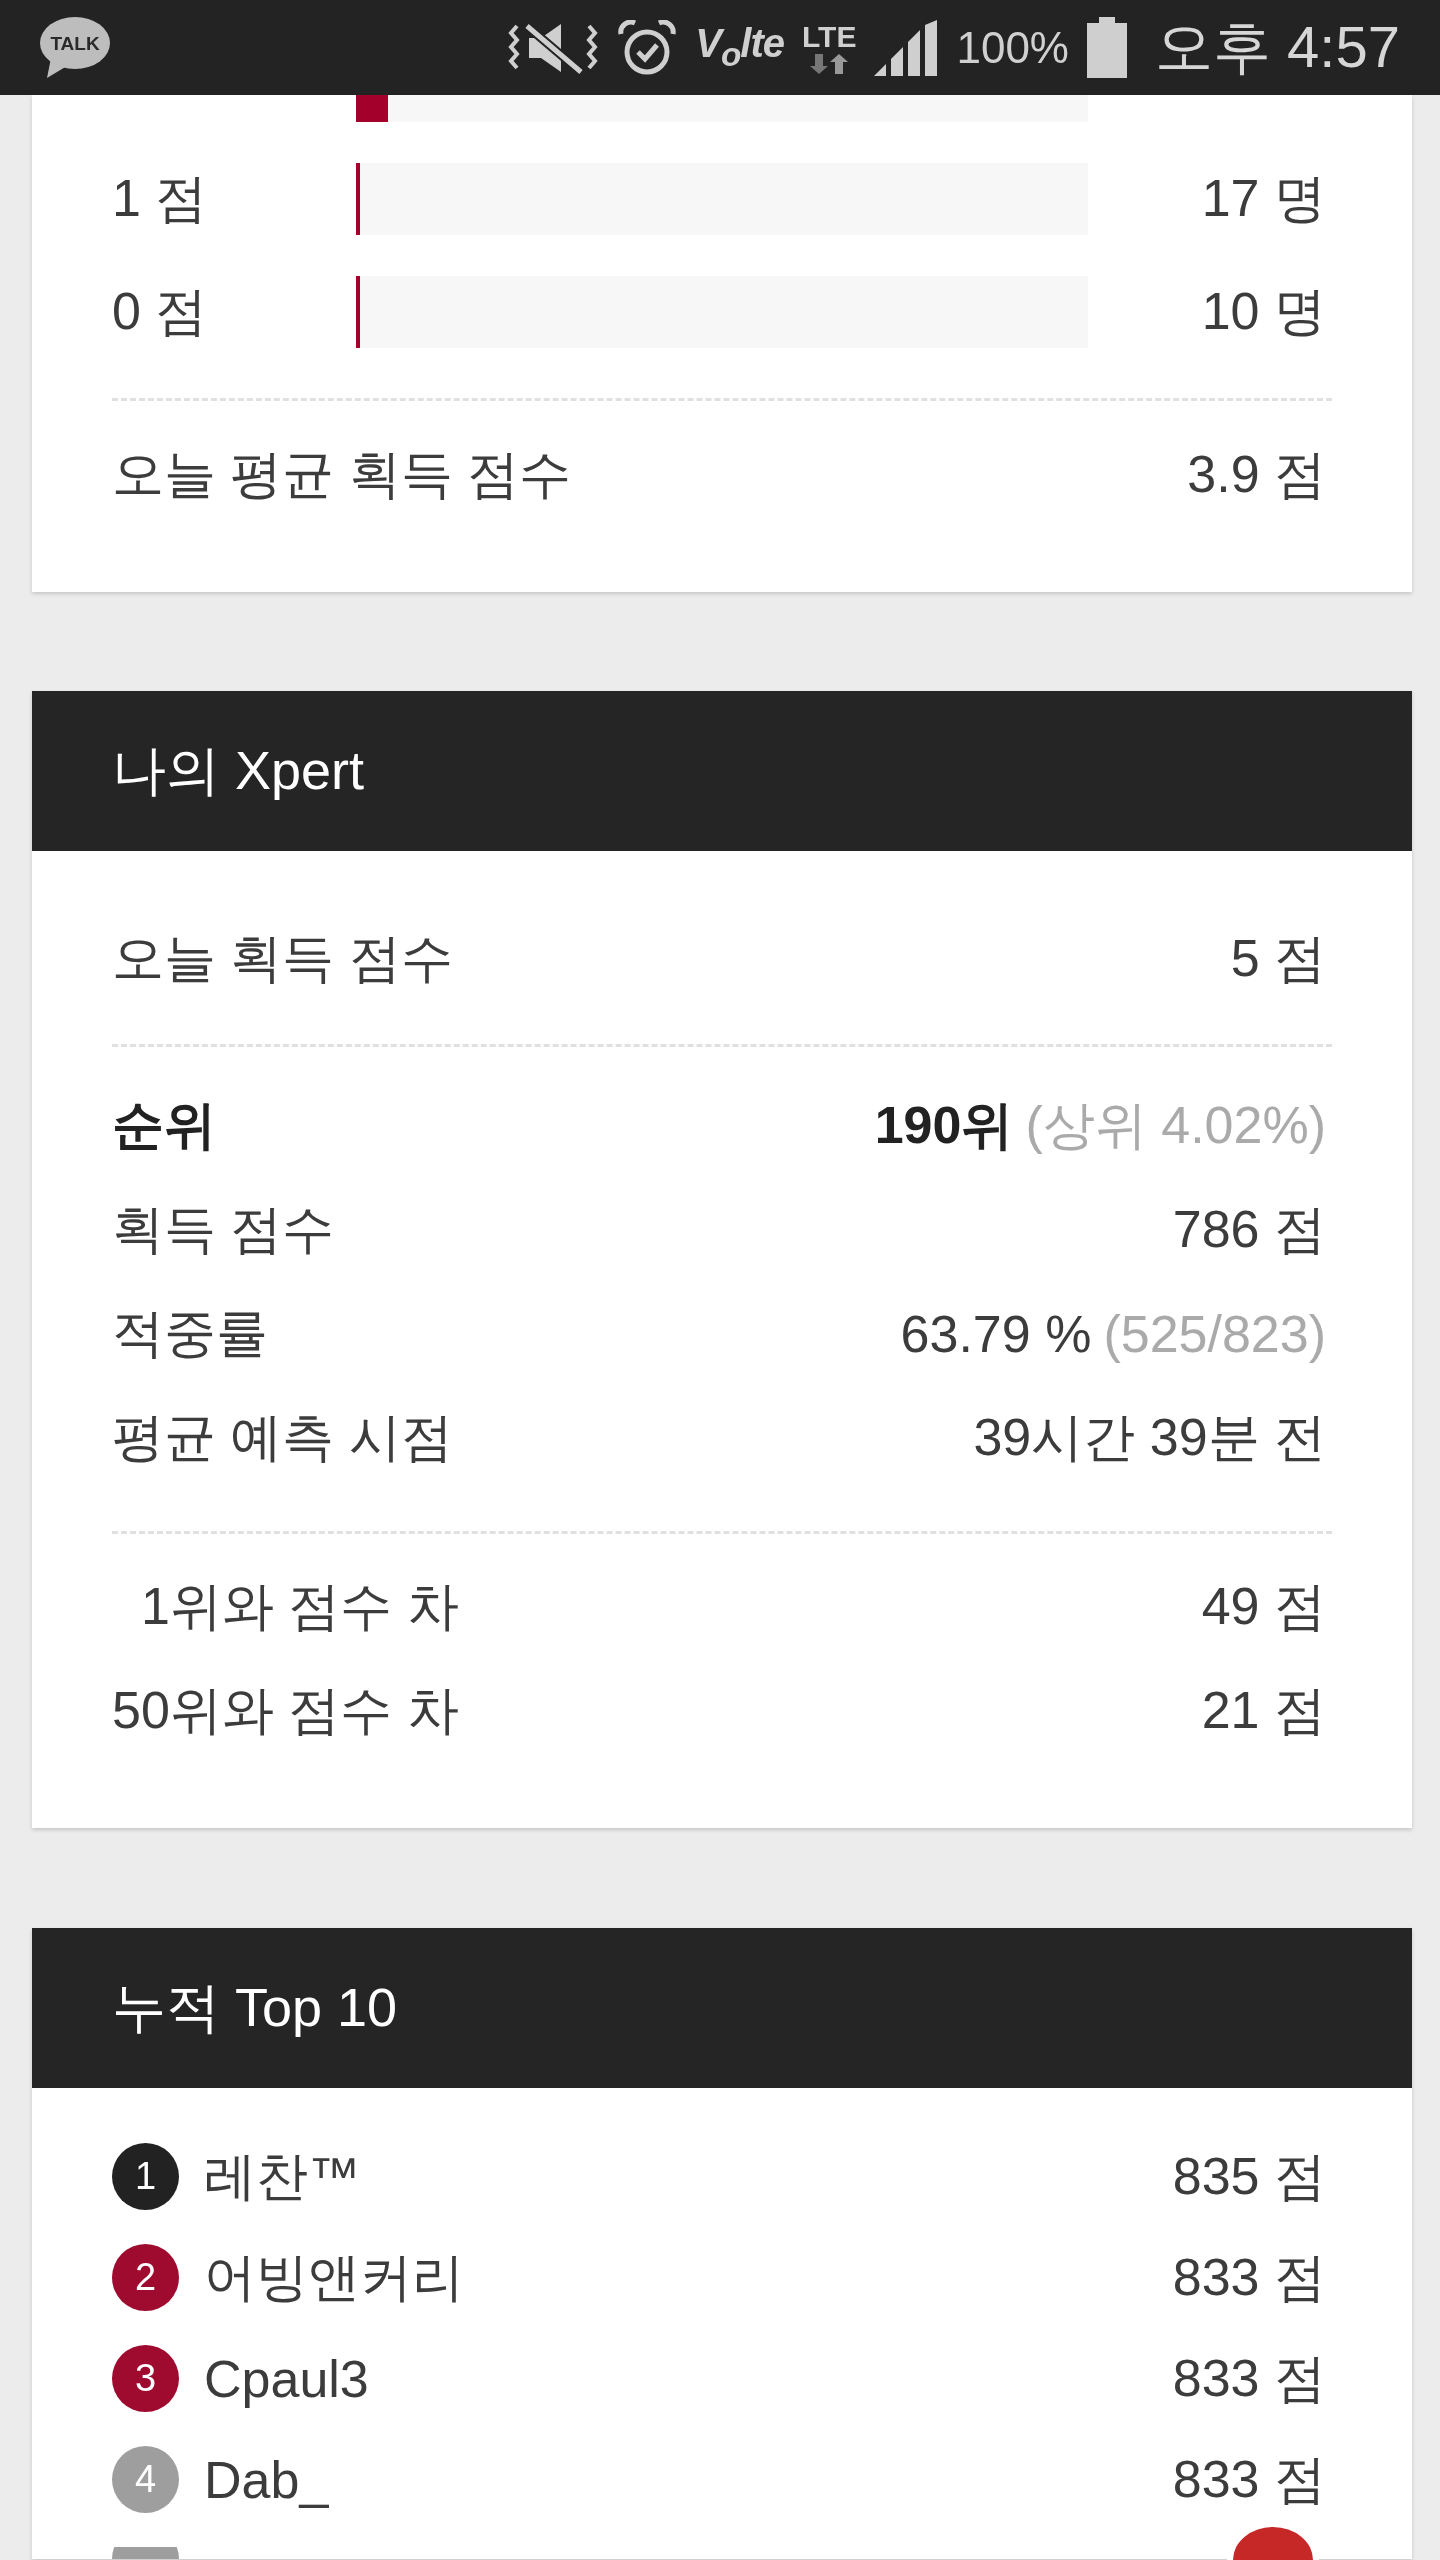  Describe the element at coordinates (145, 2378) in the screenshot. I see `rank-badge: 3` at that location.